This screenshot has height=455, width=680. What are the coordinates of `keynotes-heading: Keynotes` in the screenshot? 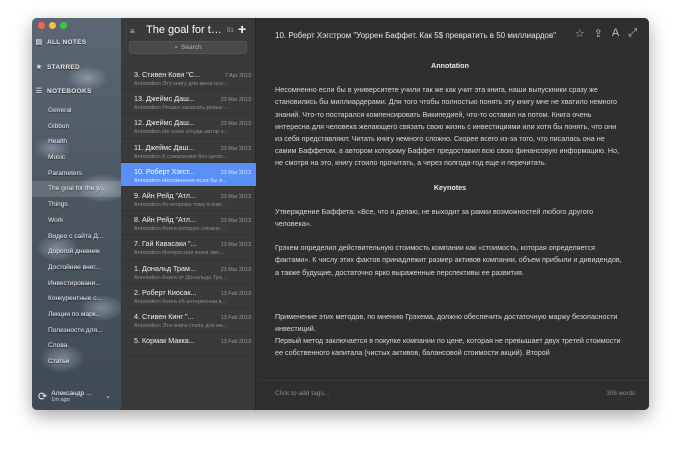 It's located at (450, 187).